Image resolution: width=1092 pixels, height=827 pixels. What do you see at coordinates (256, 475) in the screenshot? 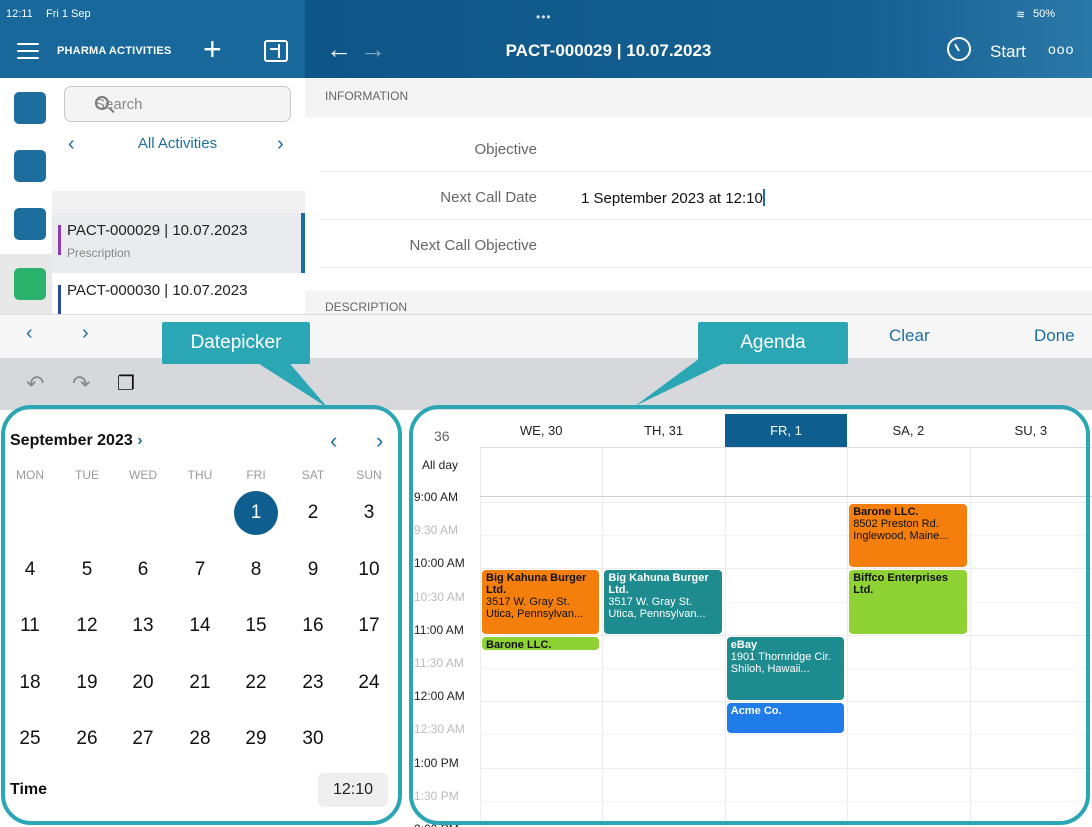
I see `weekday-fri: FRI` at bounding box center [256, 475].